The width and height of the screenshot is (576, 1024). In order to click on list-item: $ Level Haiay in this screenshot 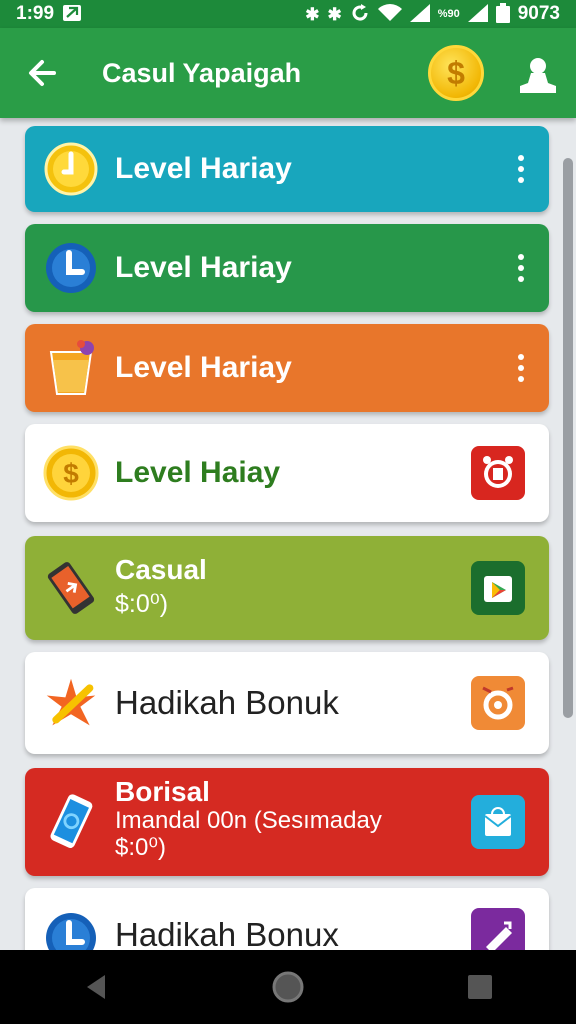, I will do `click(287, 473)`.